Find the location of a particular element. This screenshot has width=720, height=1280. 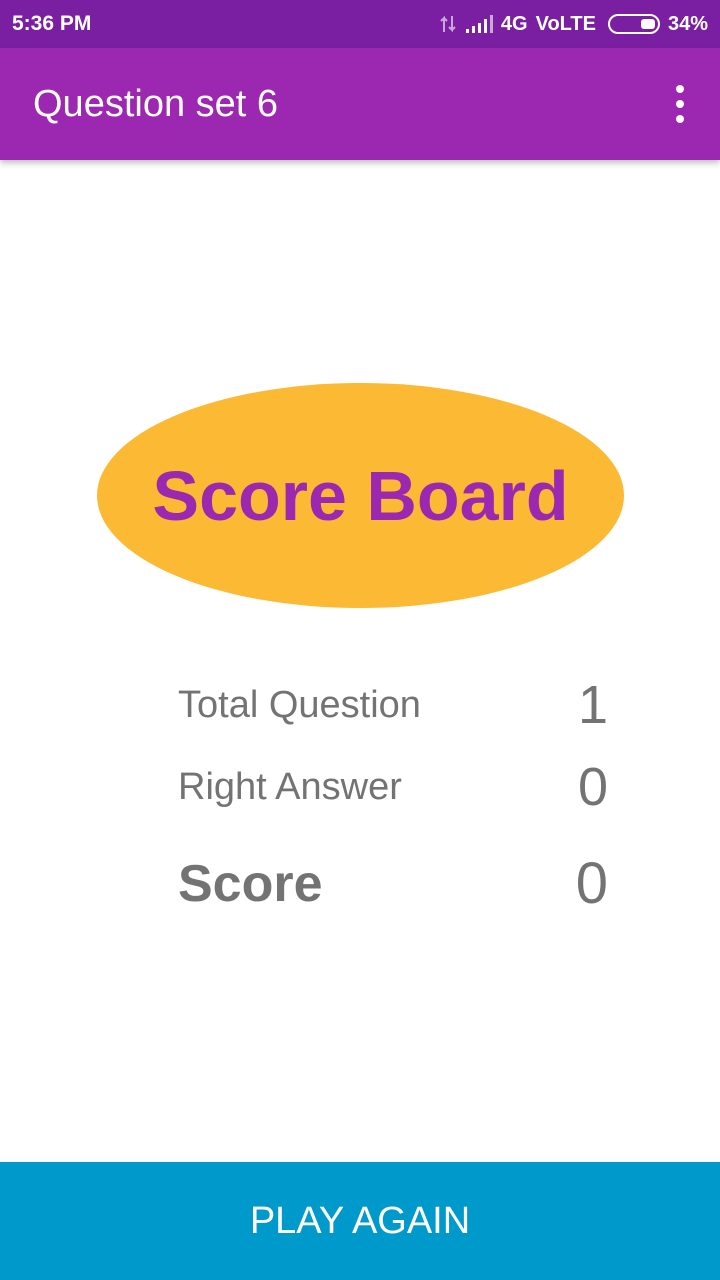

right-answer-row: Right Answer 0 is located at coordinates (393, 787).